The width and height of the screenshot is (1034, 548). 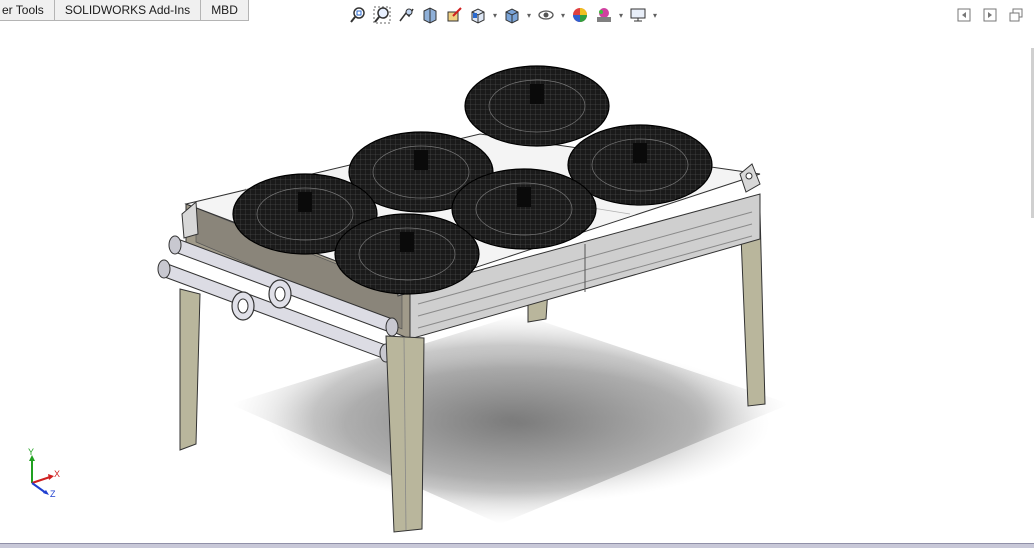 I want to click on viewport-bottom-border, so click(x=517, y=545).